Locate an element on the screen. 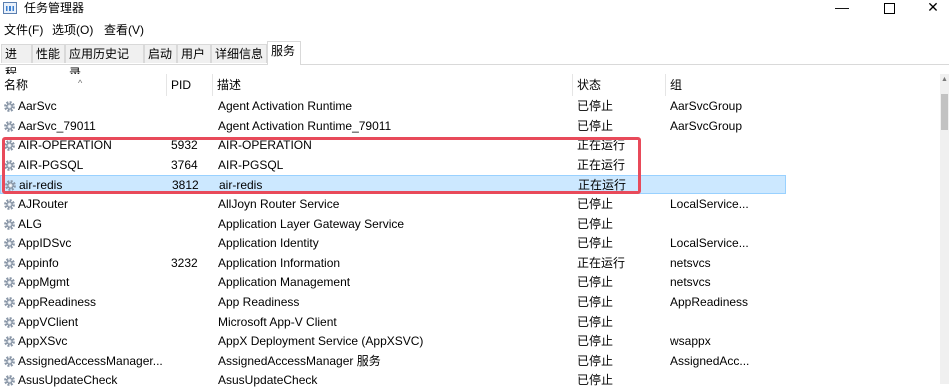 The height and width of the screenshot is (390, 949). close-button: ✕ is located at coordinates (929, 8).